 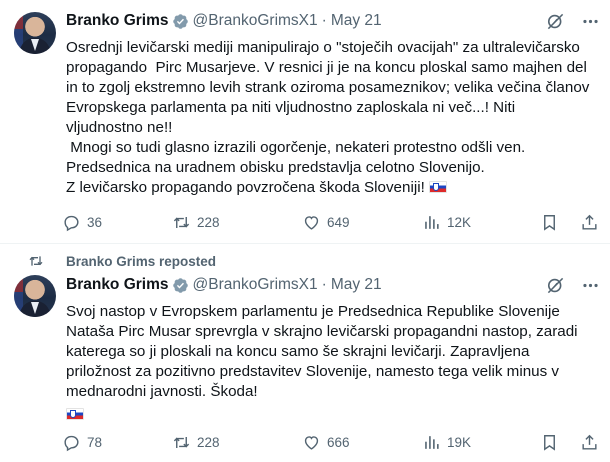 I want to click on like-count: 666, so click(x=338, y=442).